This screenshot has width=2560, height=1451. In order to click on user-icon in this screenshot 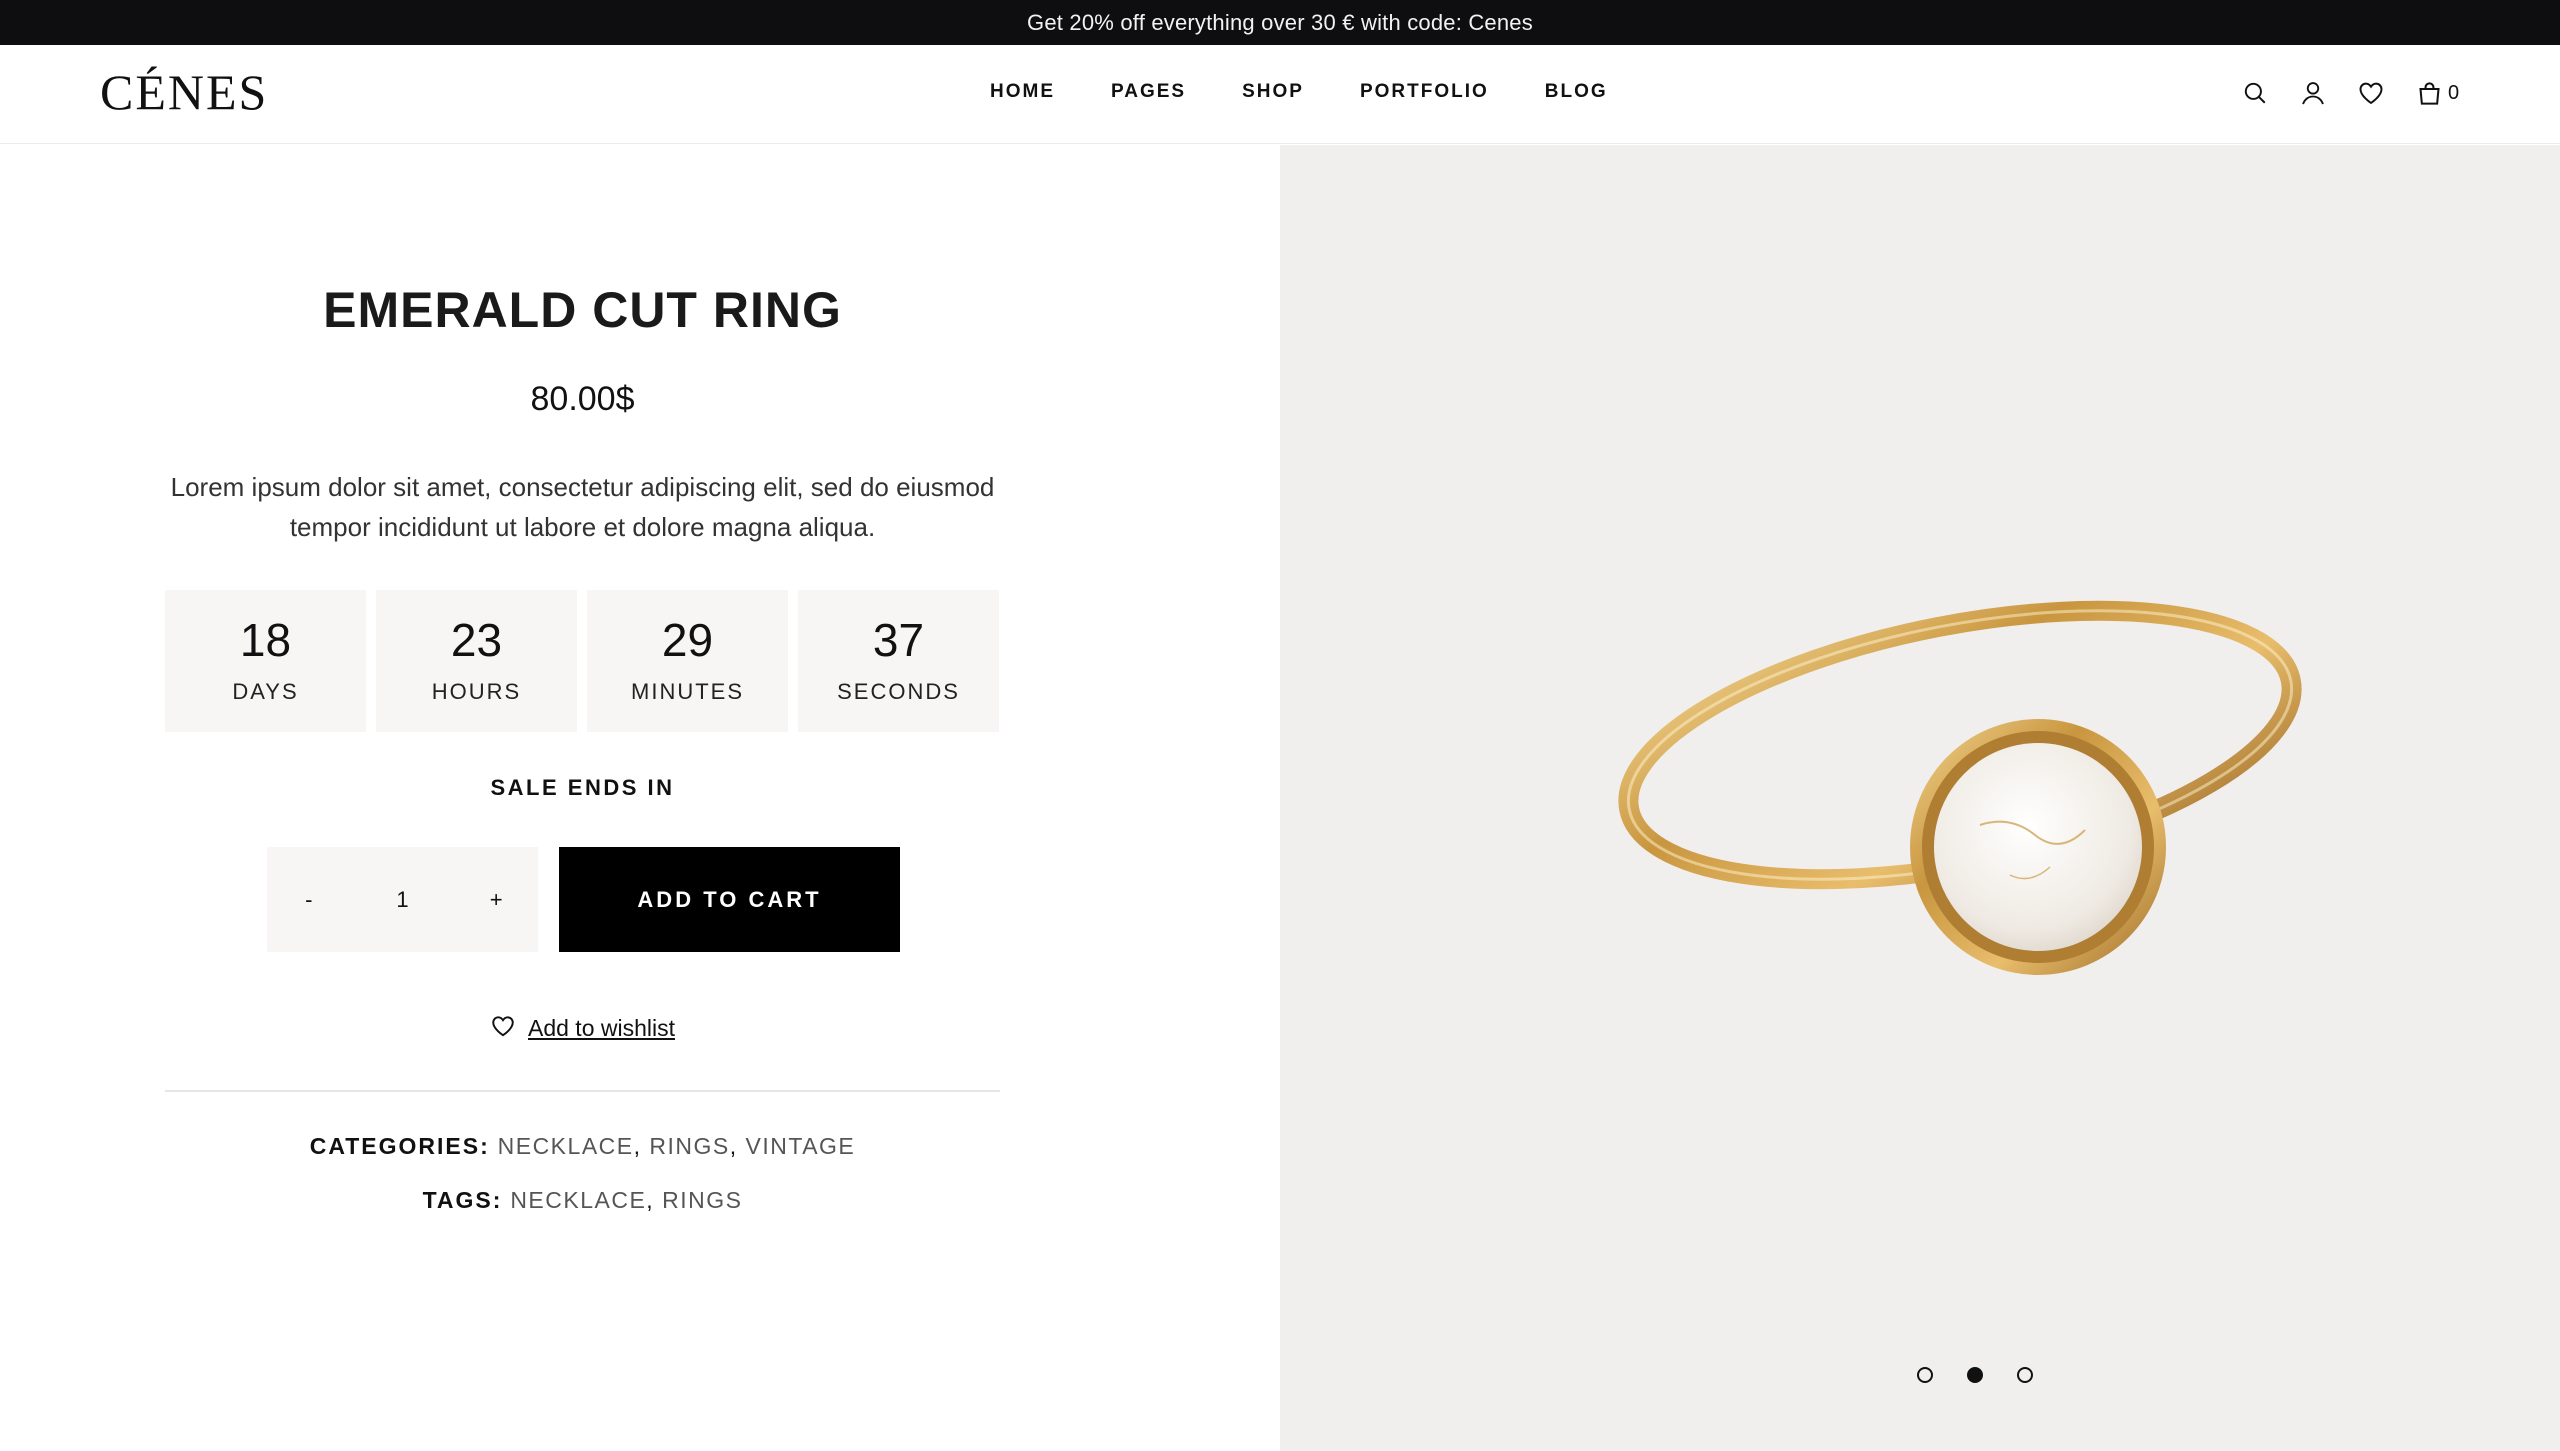, I will do `click(2313, 93)`.